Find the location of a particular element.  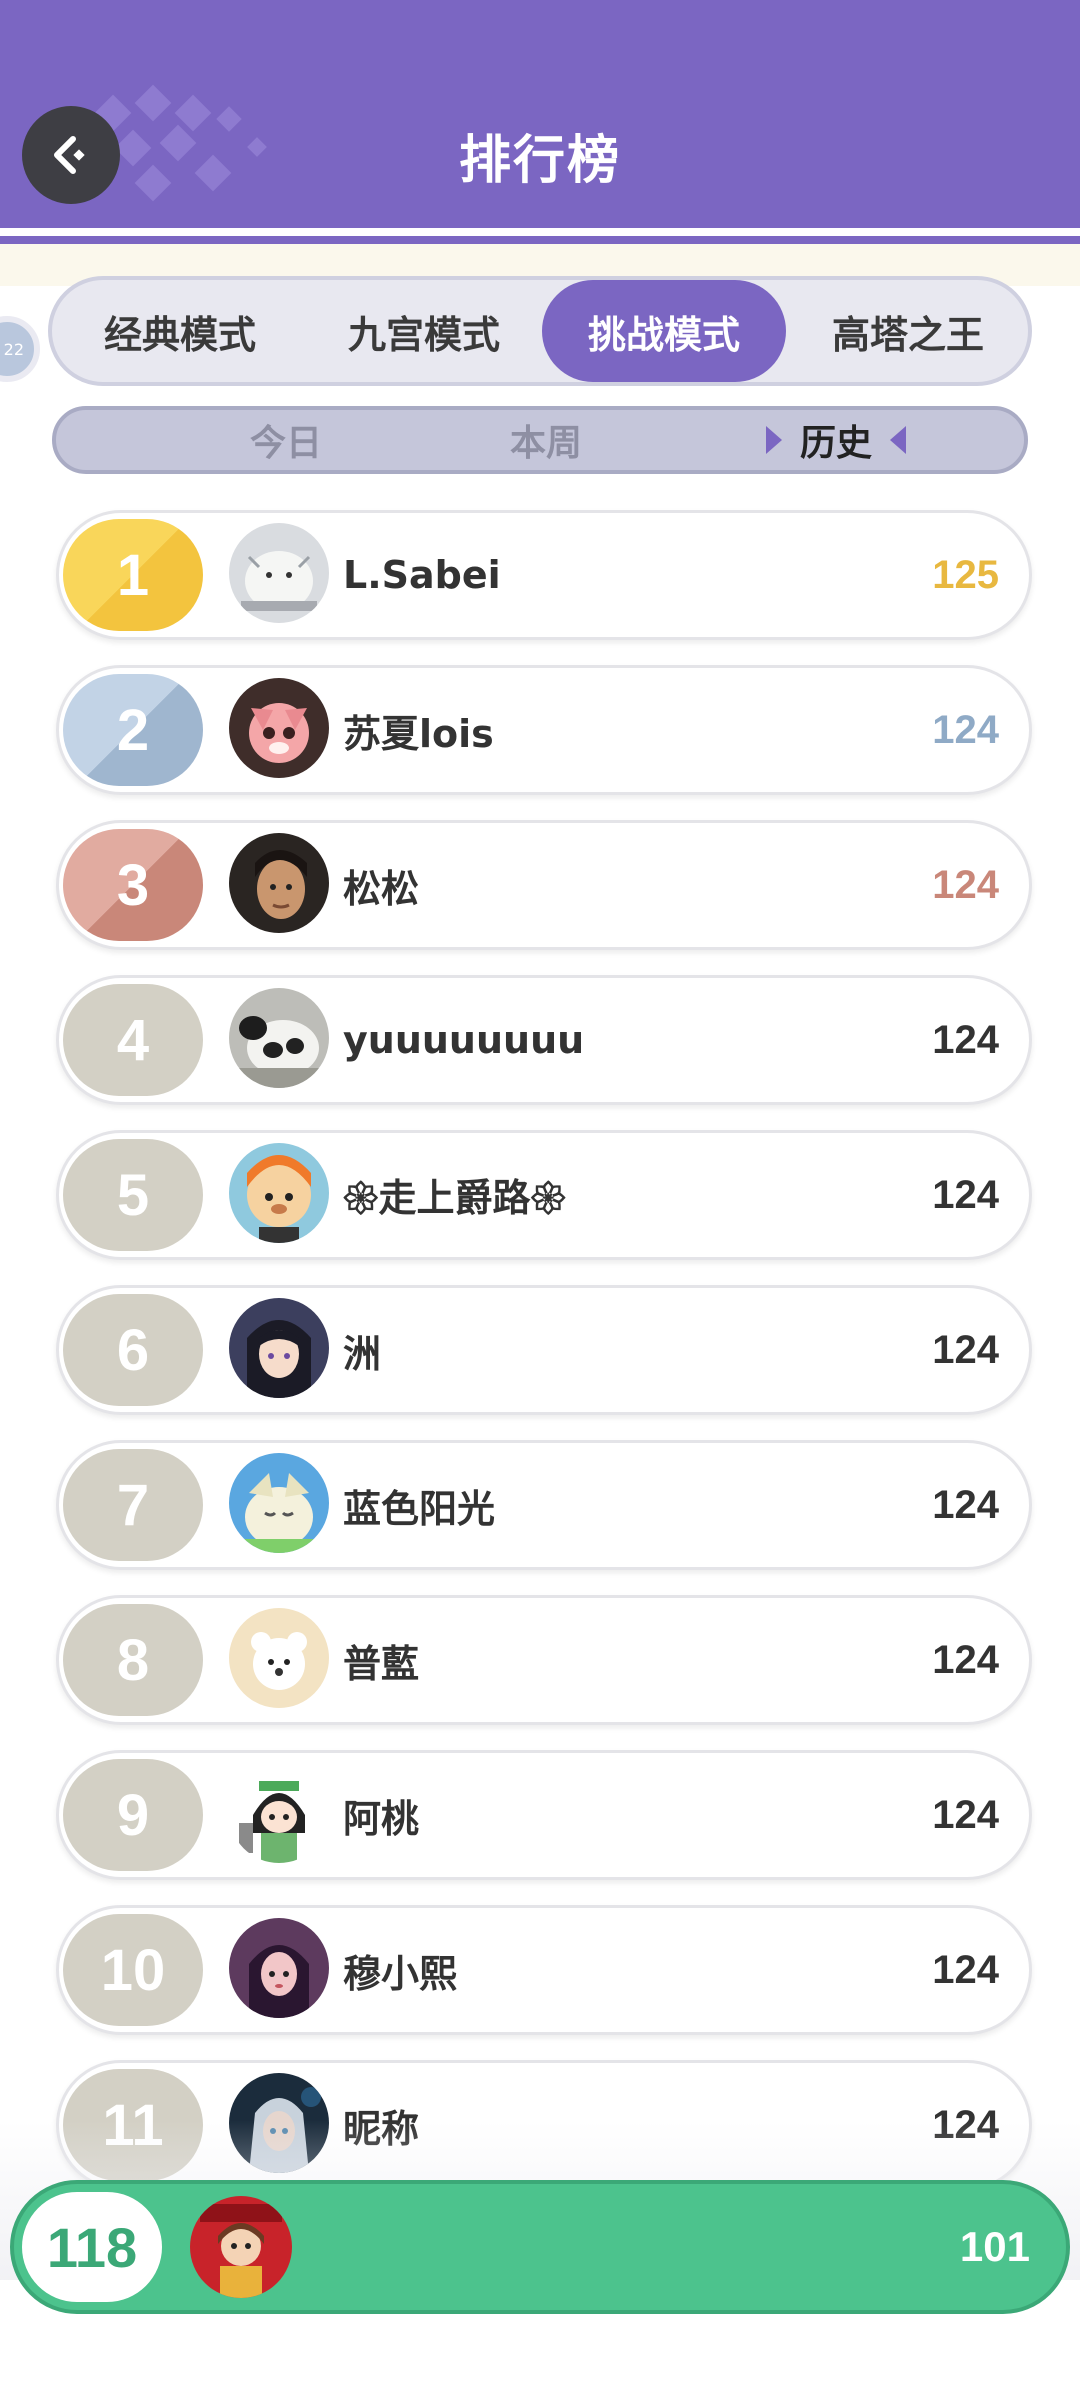

rank-number: 5 is located at coordinates (133, 1195).